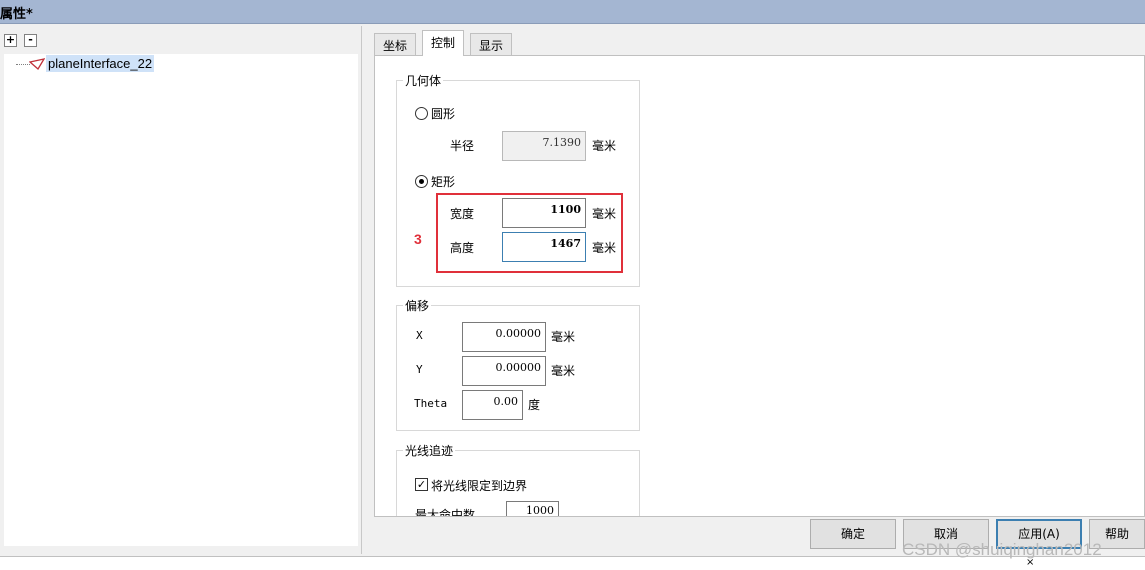  What do you see at coordinates (504, 337) in the screenshot?
I see `offset-x-field: 0.00000` at bounding box center [504, 337].